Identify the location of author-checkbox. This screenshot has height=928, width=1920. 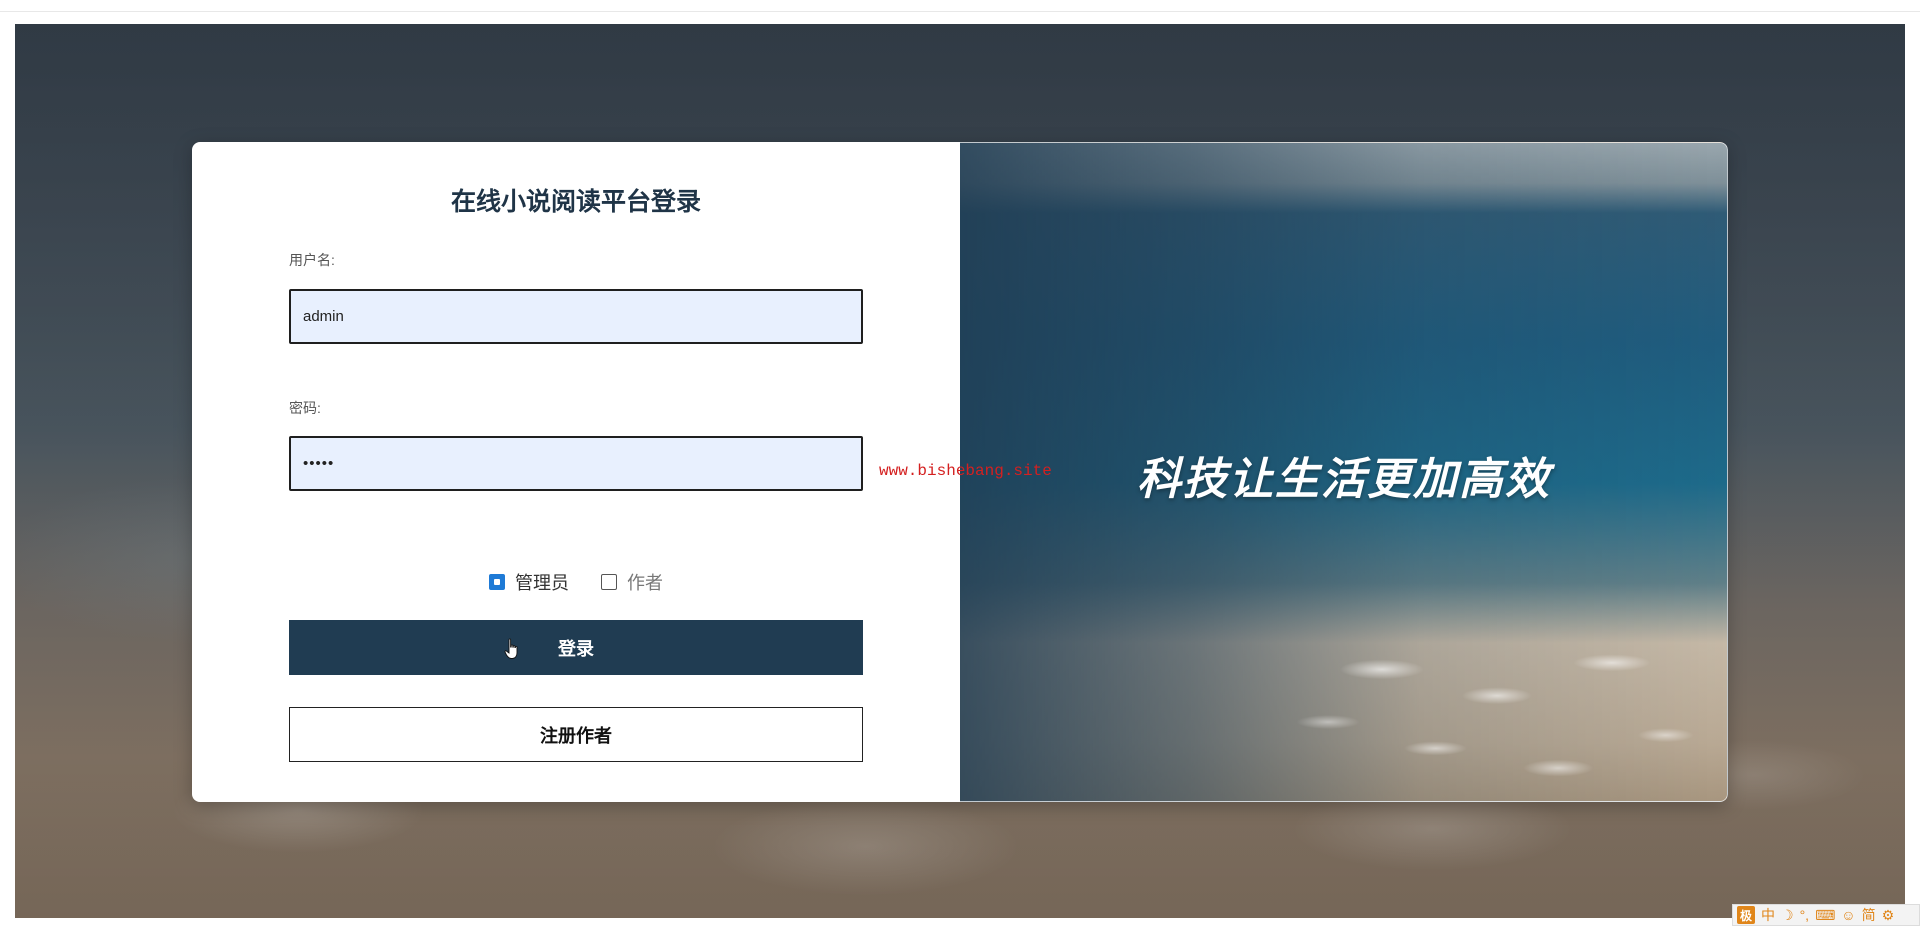
(609, 582).